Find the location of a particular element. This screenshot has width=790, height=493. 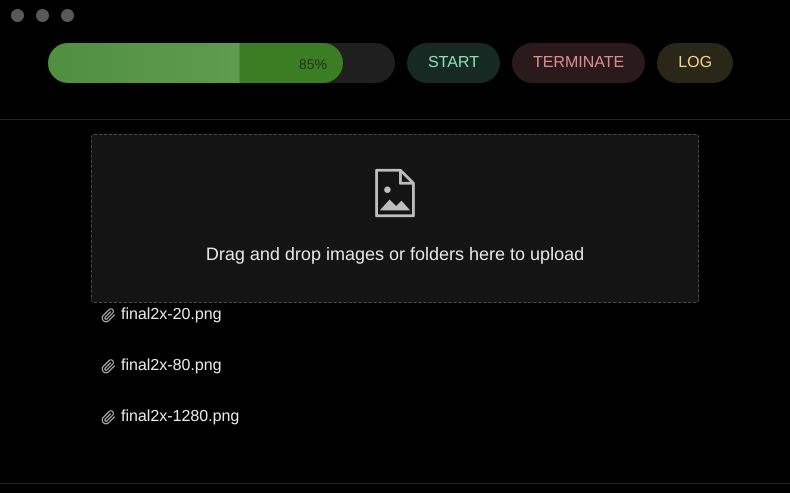

progress-reading: 85% is located at coordinates (312, 64).